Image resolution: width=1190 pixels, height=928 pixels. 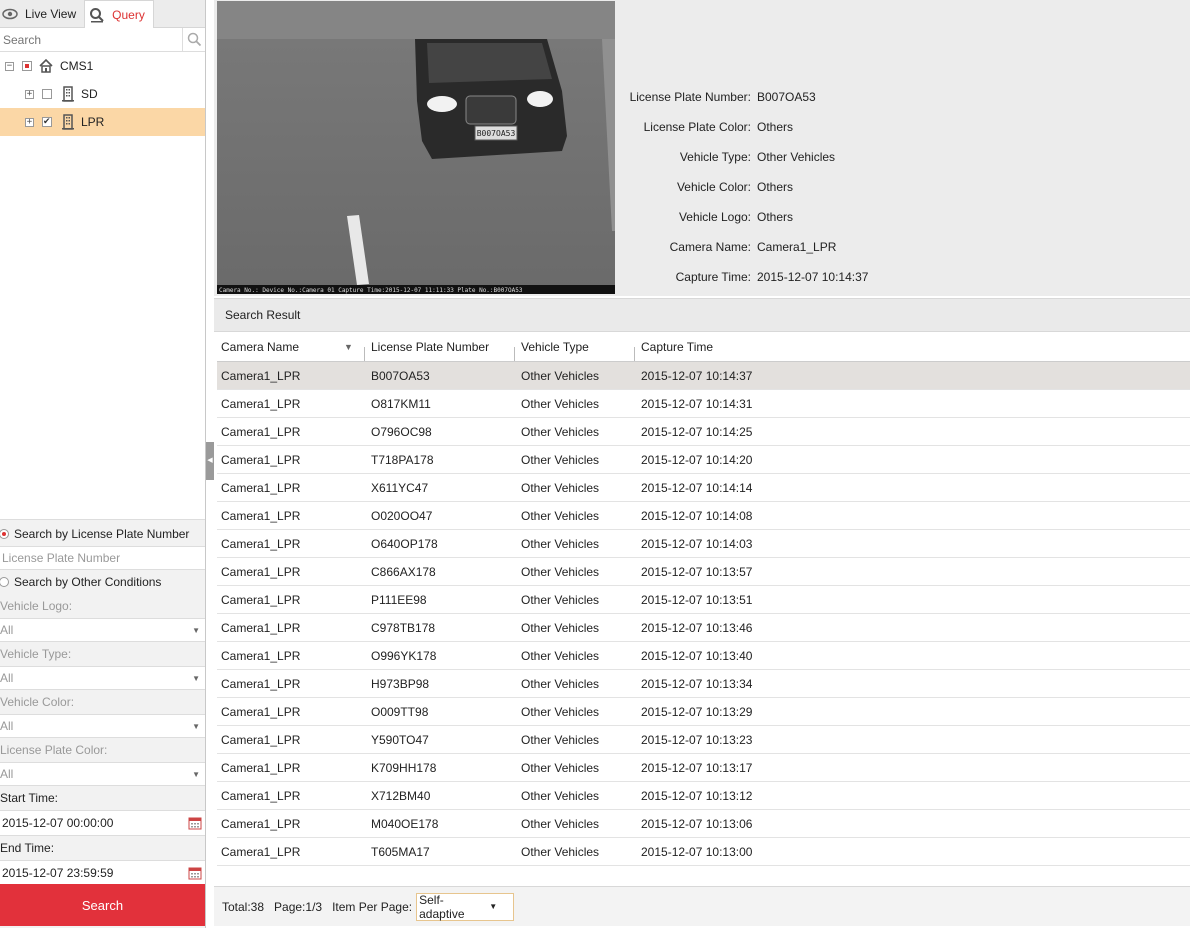 I want to click on column-camera-name: Camera Name ▼, so click(x=292, y=347).